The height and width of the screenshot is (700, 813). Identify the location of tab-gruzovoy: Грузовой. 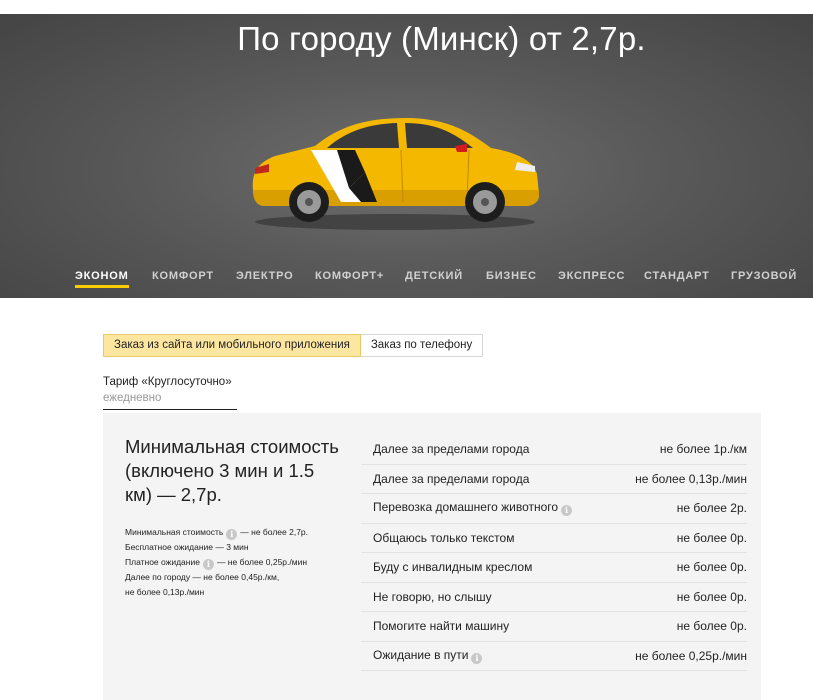
(764, 276).